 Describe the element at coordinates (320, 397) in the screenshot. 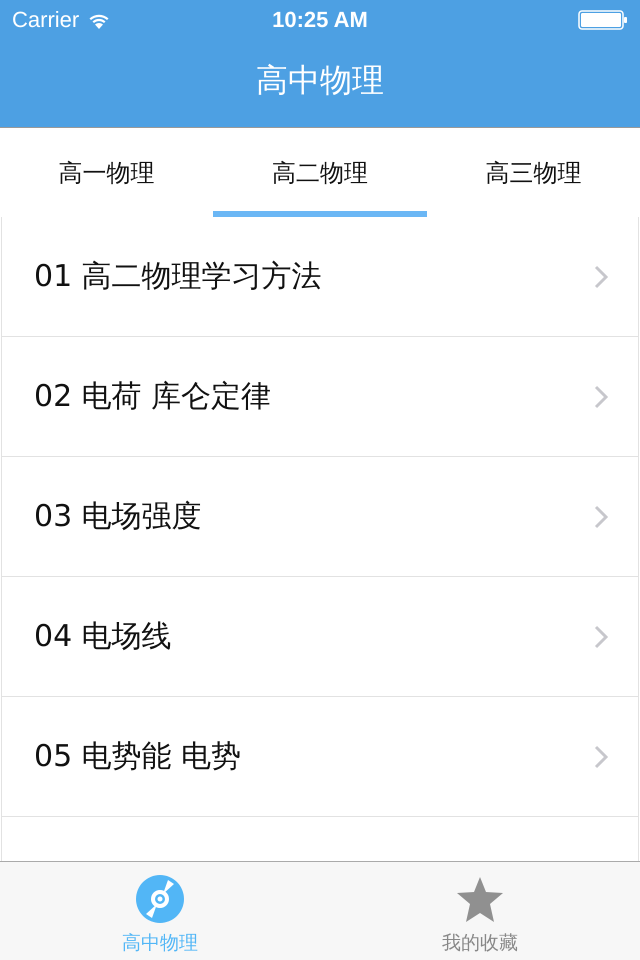

I see `lesson-row: 02 电荷 库仑定律` at that location.